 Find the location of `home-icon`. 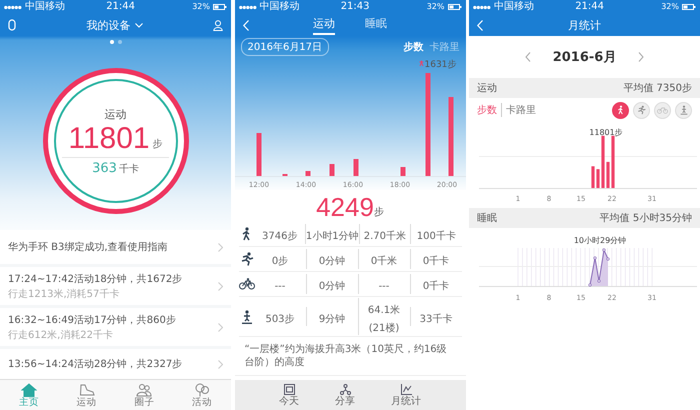

home-icon is located at coordinates (28, 389).